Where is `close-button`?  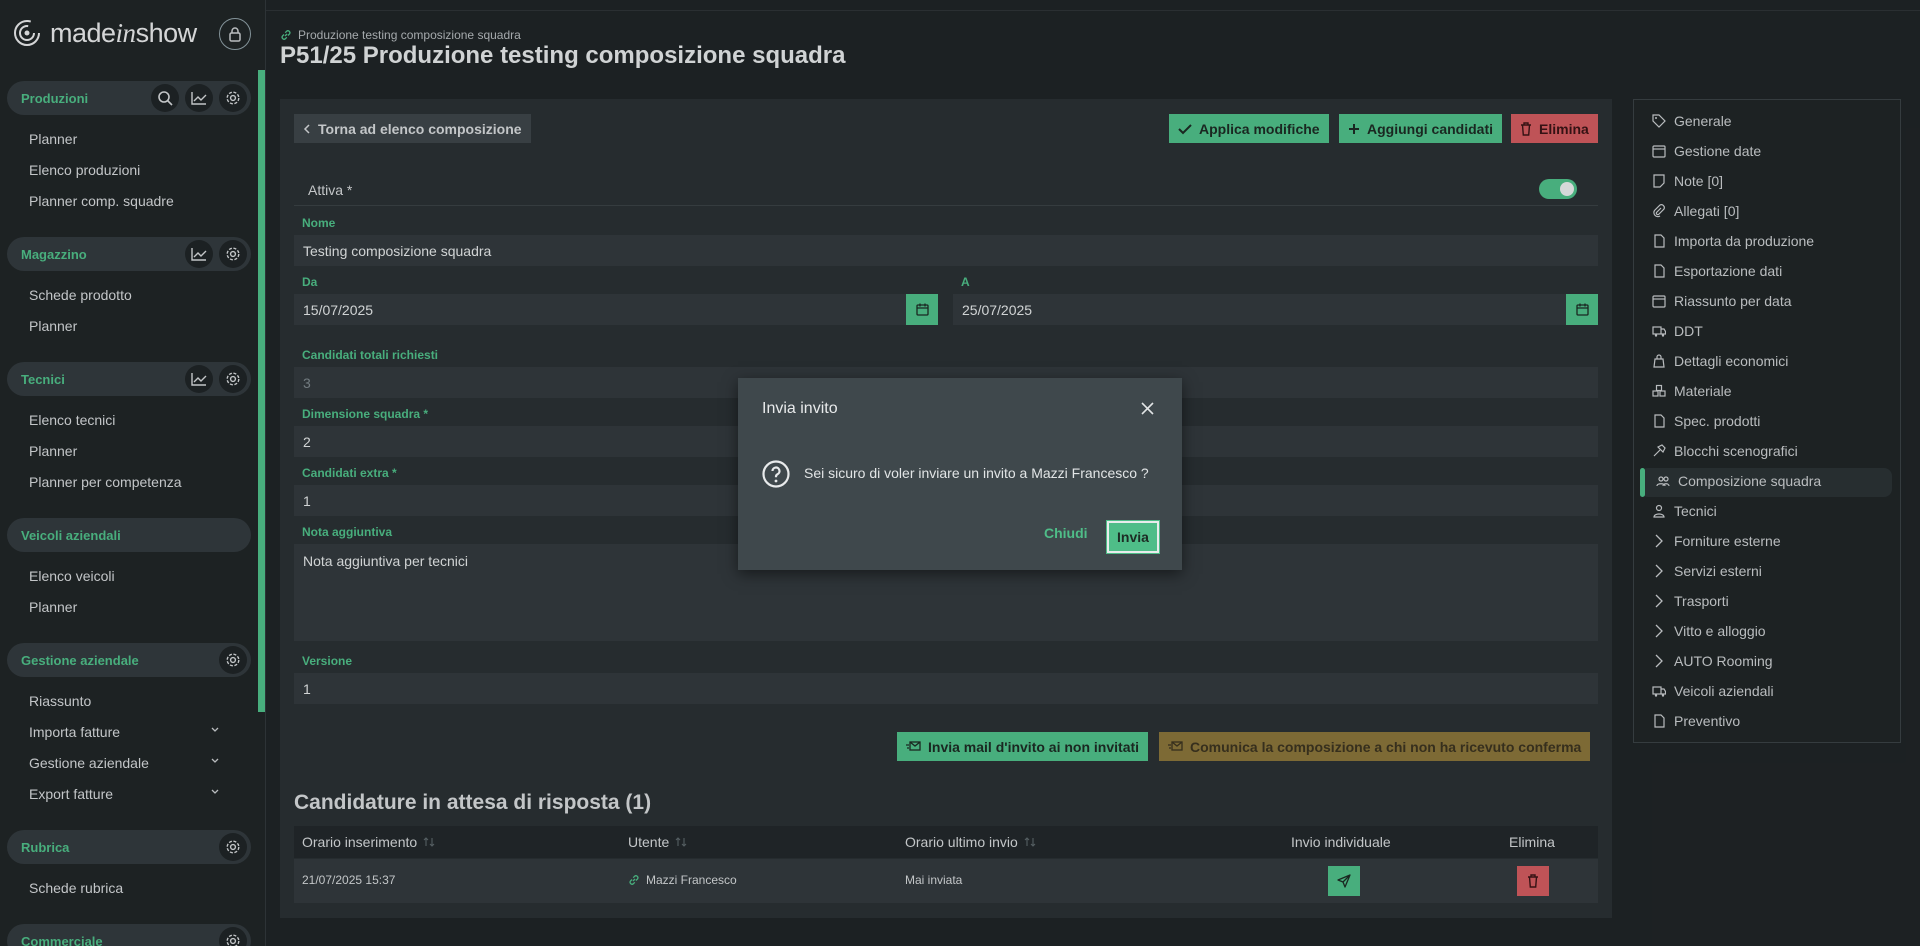 close-button is located at coordinates (1147, 408).